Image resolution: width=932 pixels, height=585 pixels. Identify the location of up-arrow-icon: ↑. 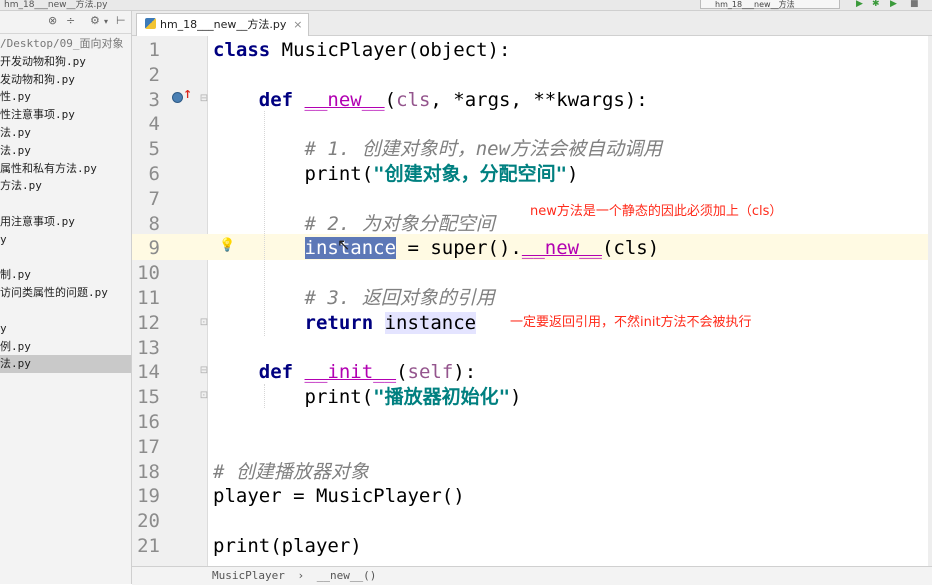
(187, 94).